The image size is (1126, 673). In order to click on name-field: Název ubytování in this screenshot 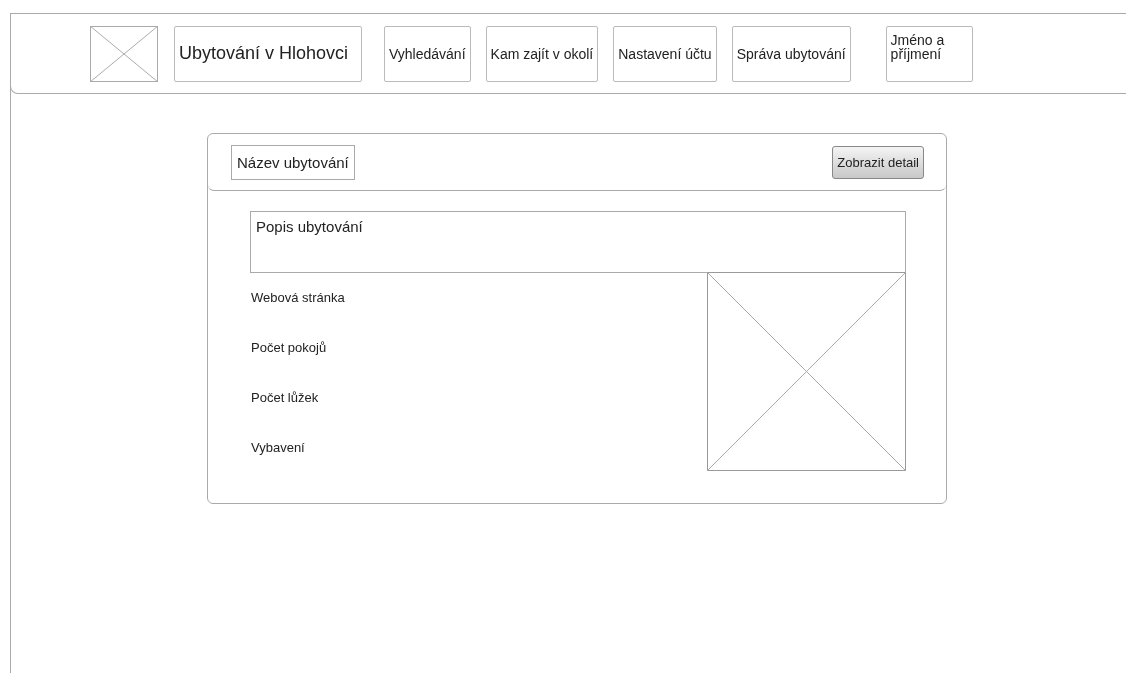, I will do `click(293, 162)`.